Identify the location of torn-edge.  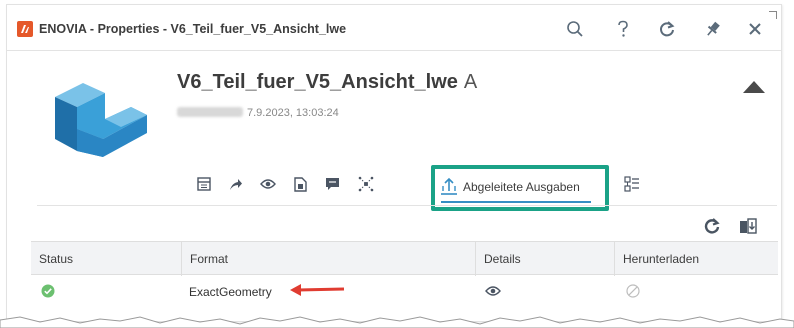
(397, 322).